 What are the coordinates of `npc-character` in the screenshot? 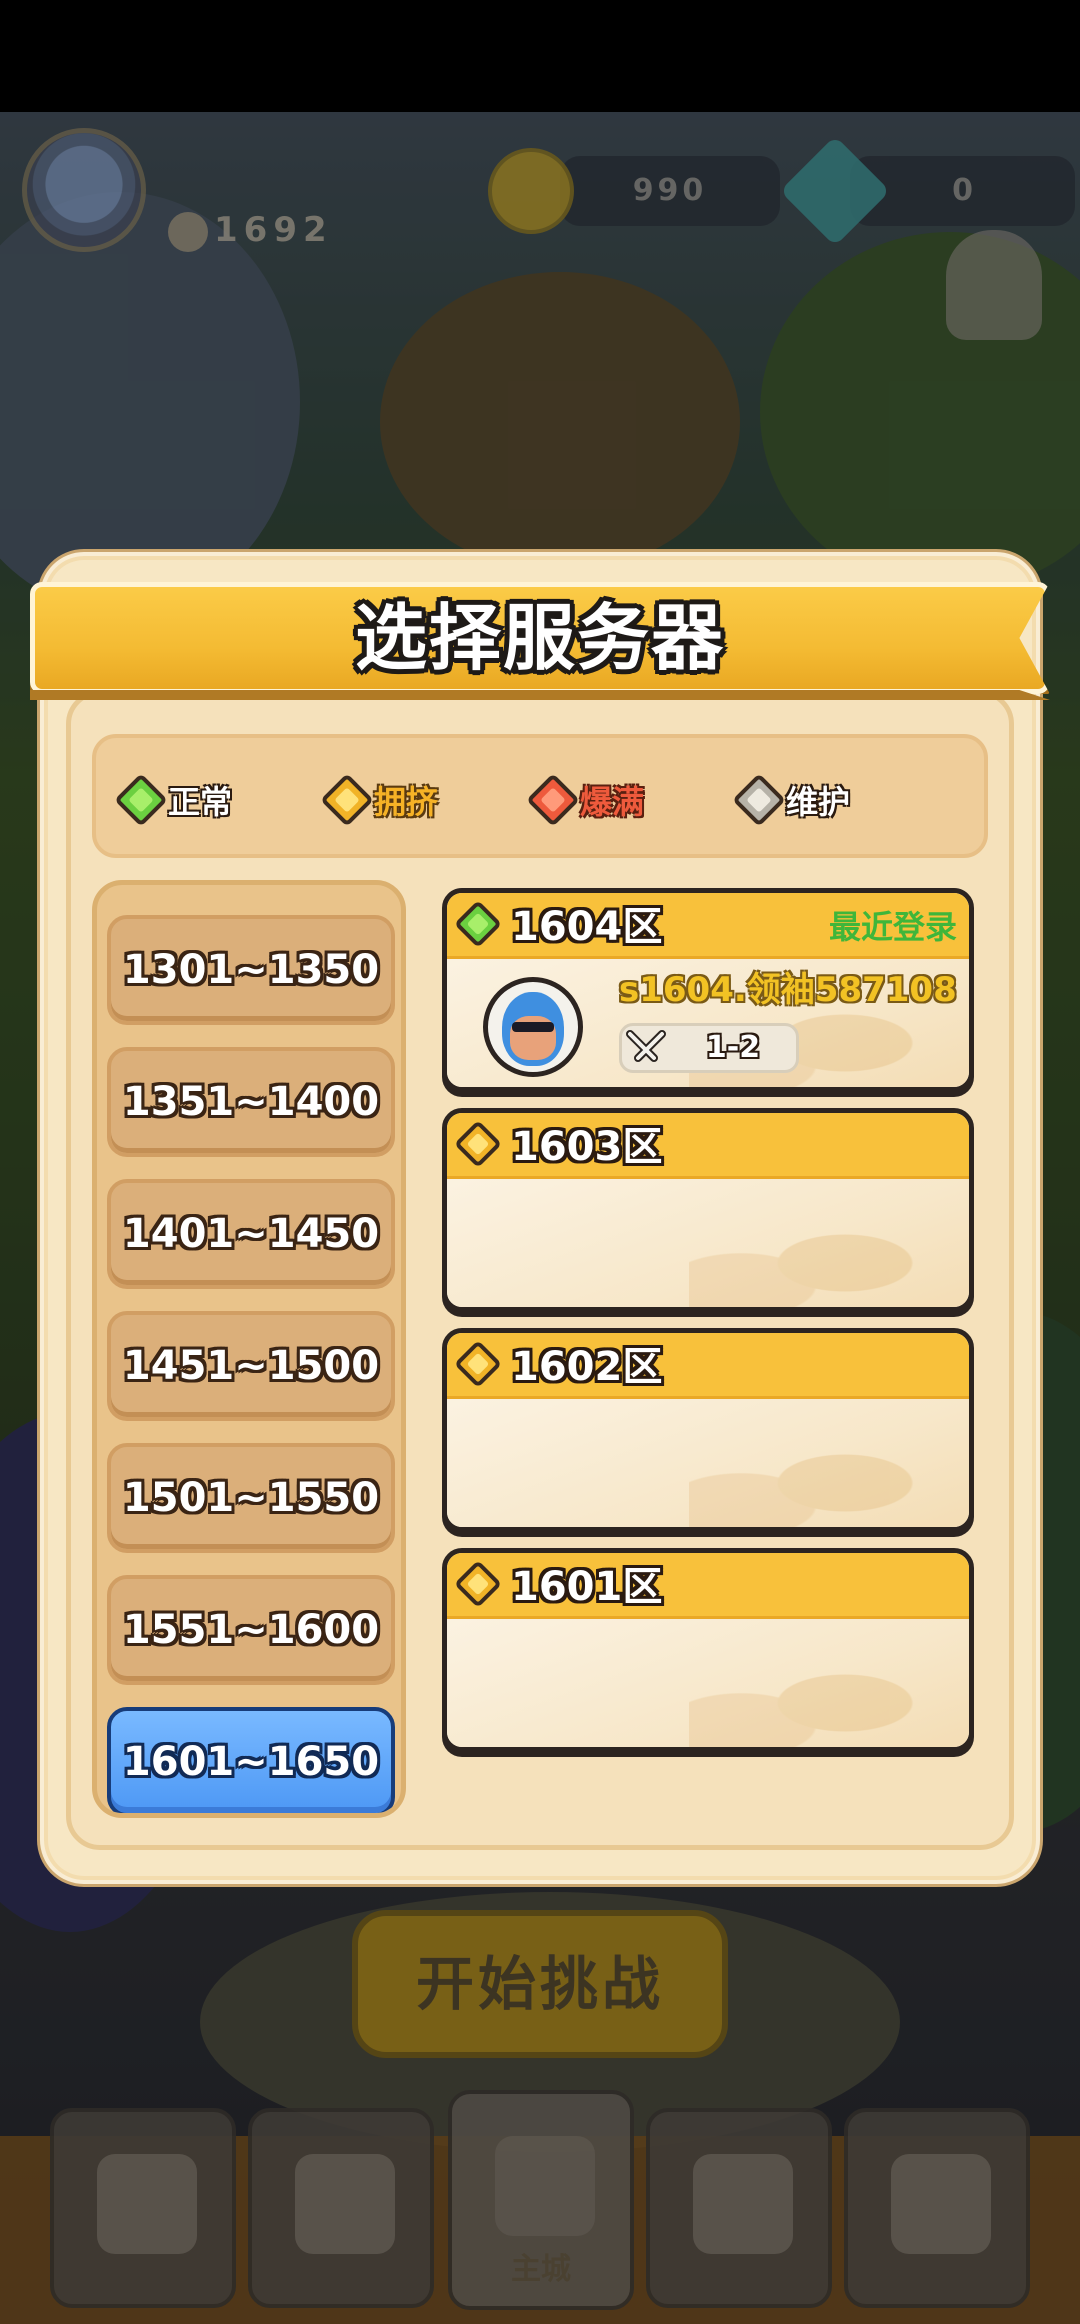 It's located at (994, 285).